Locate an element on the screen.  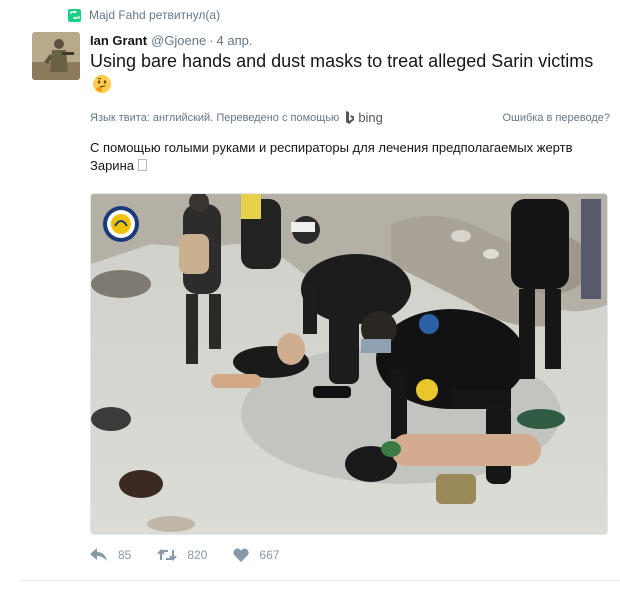
civil-defense-logo is located at coordinates (121, 224).